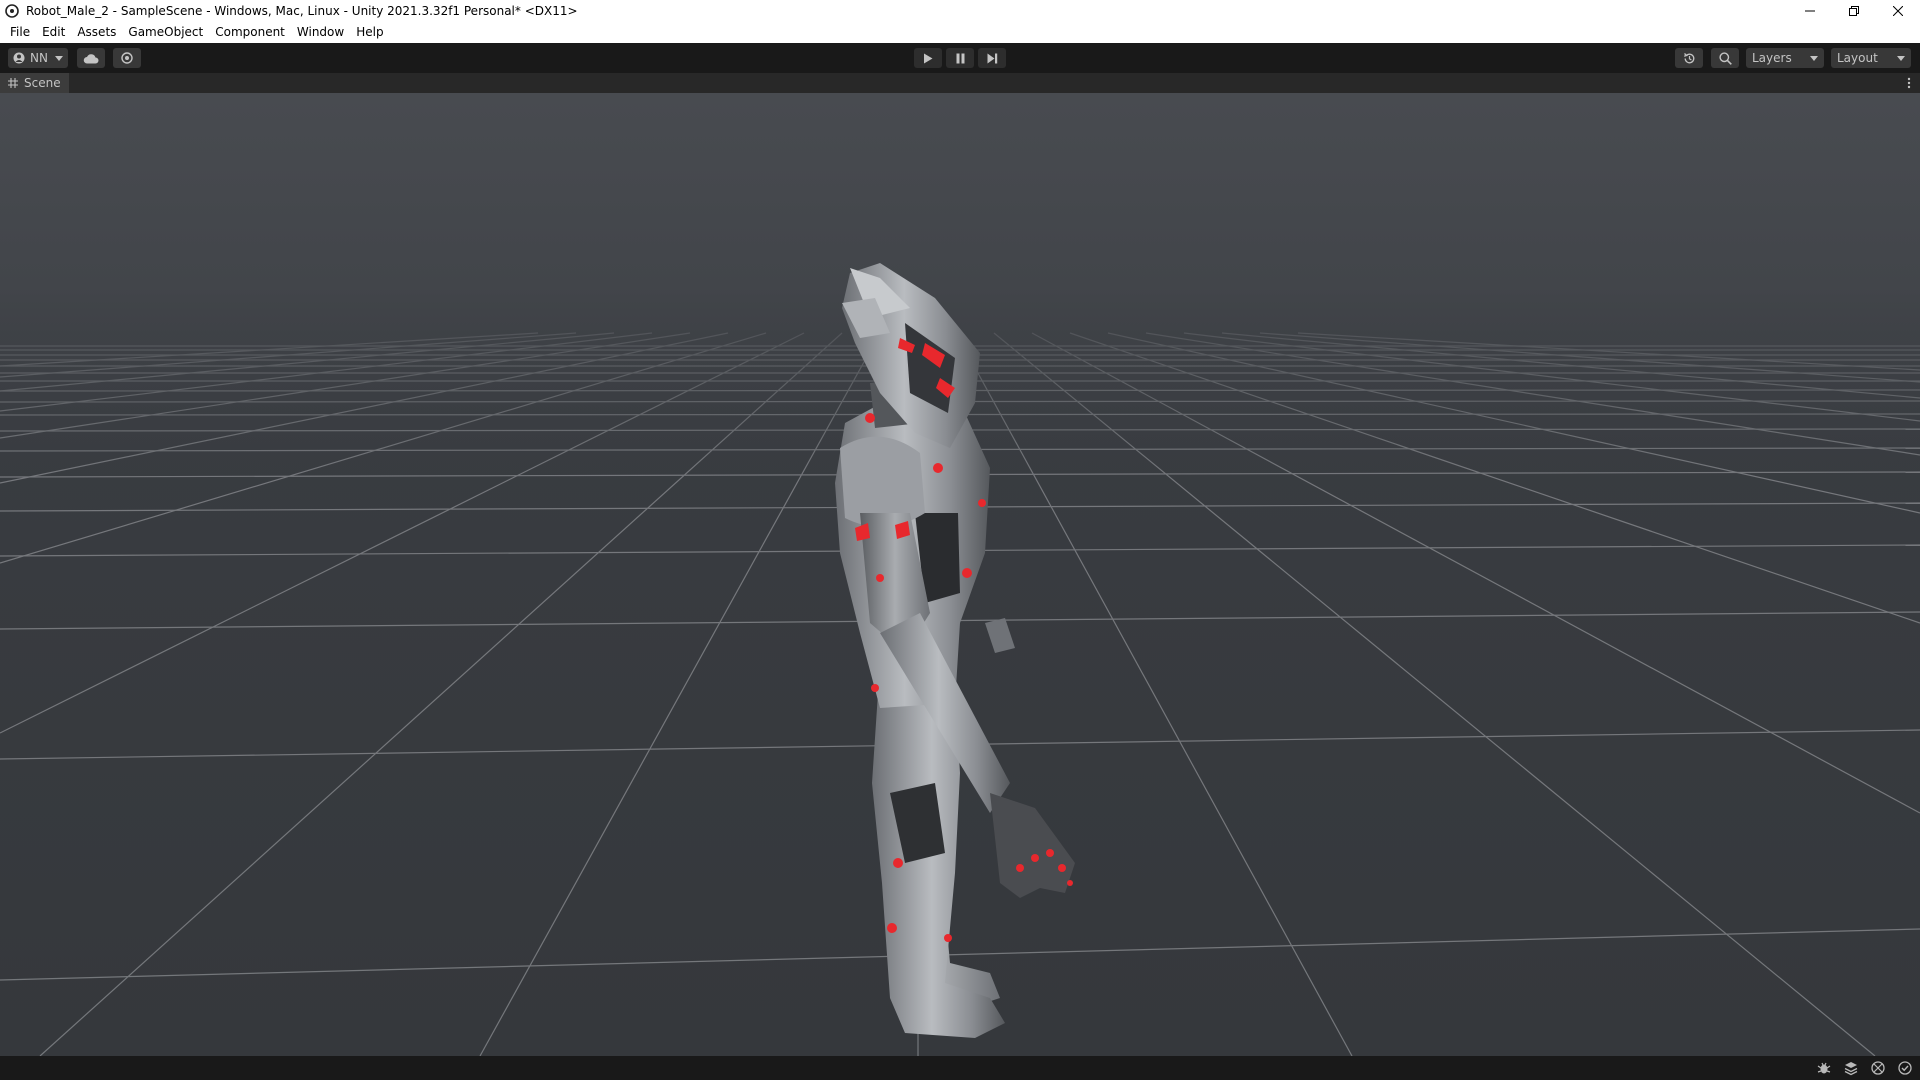 The height and width of the screenshot is (1080, 1920). I want to click on search-button, so click(1725, 58).